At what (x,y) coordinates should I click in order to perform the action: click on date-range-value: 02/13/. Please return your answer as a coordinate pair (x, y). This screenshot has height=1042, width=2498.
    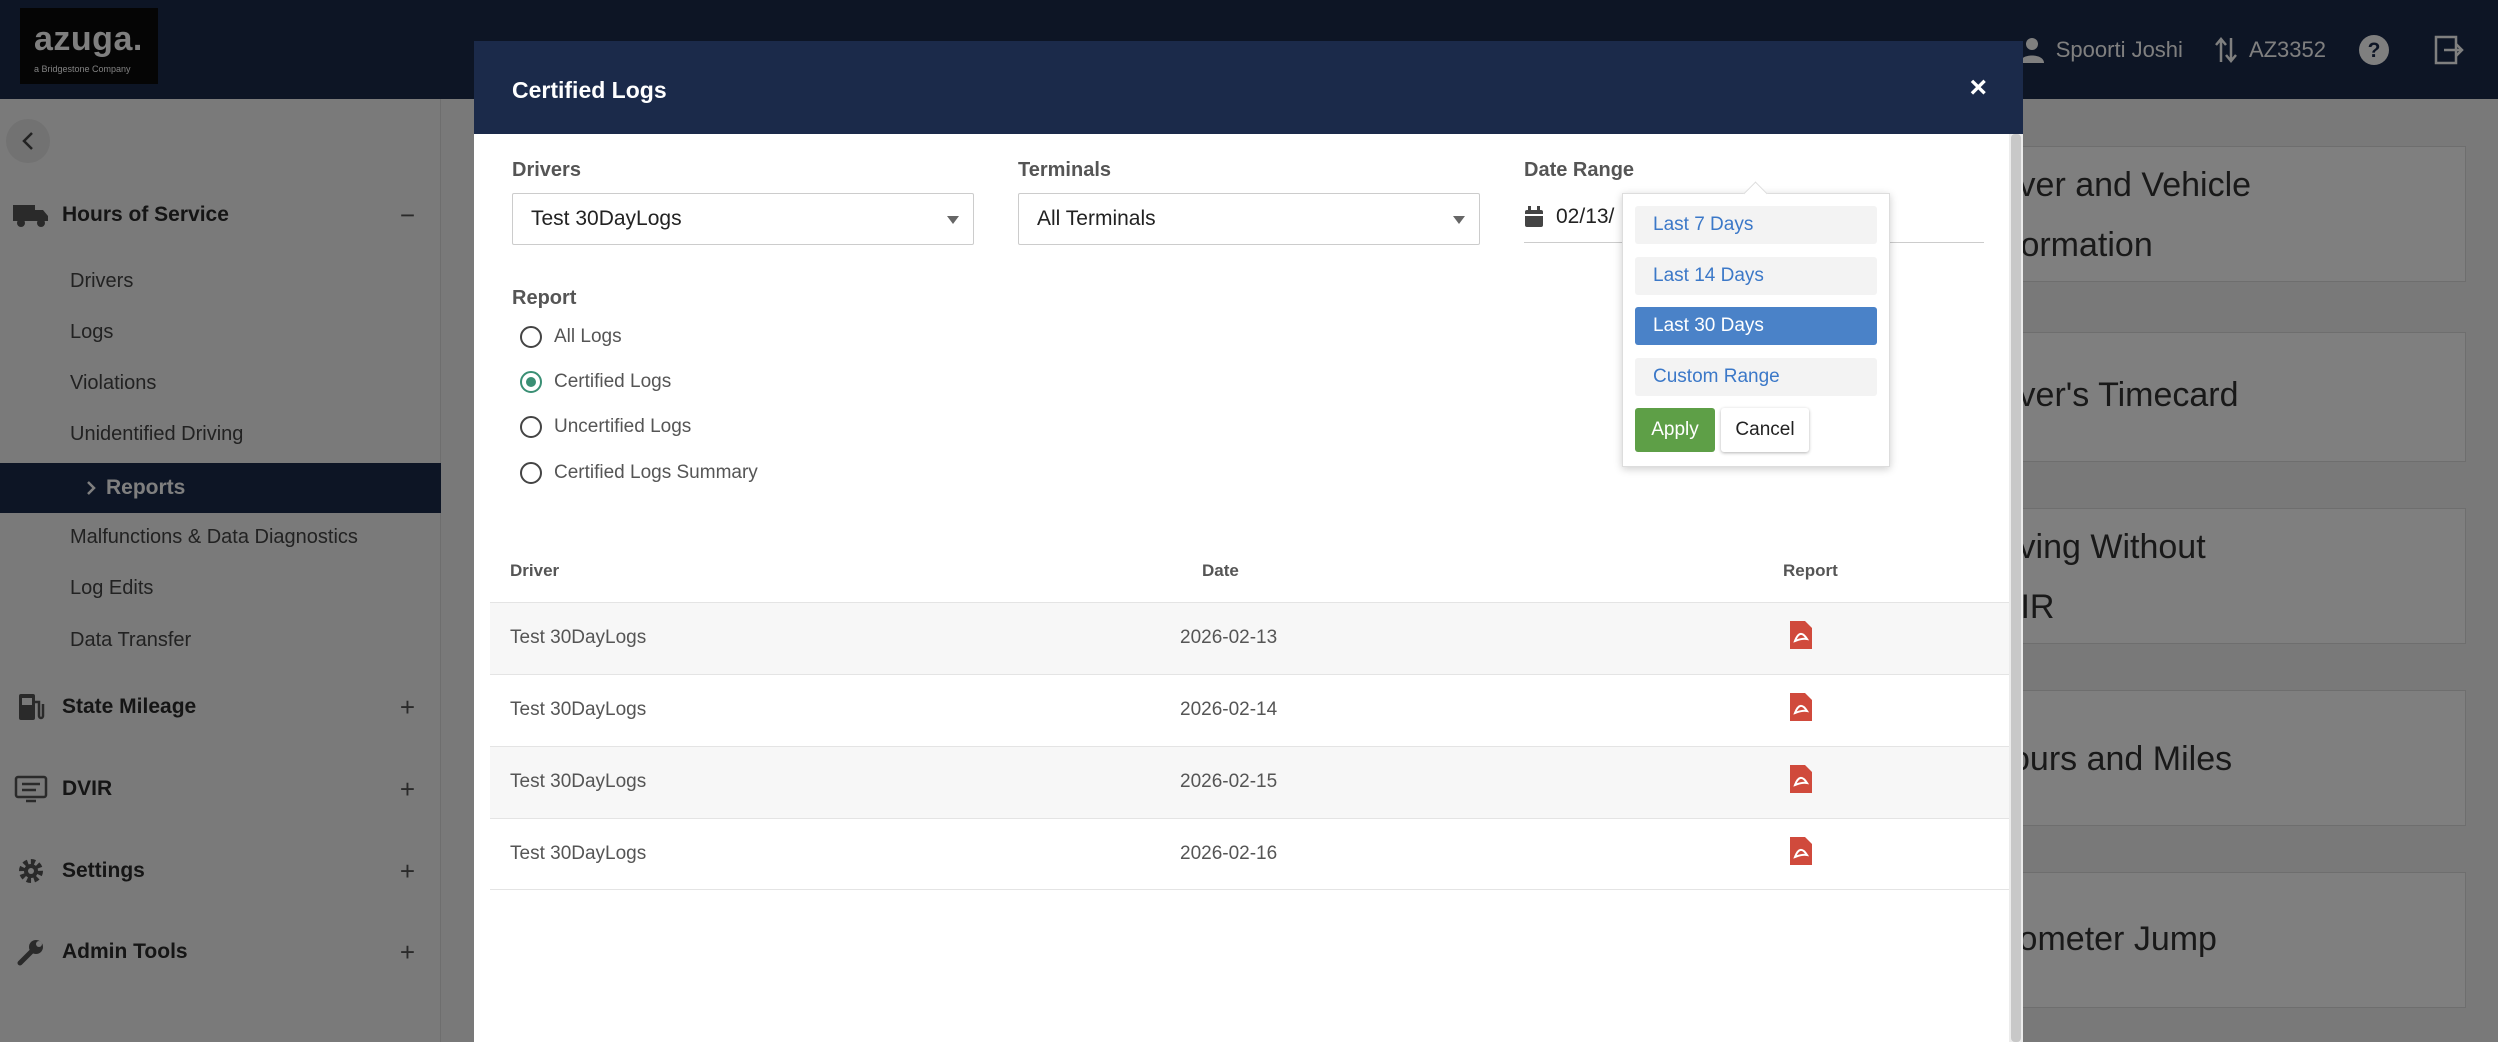
    Looking at the image, I should click on (1585, 216).